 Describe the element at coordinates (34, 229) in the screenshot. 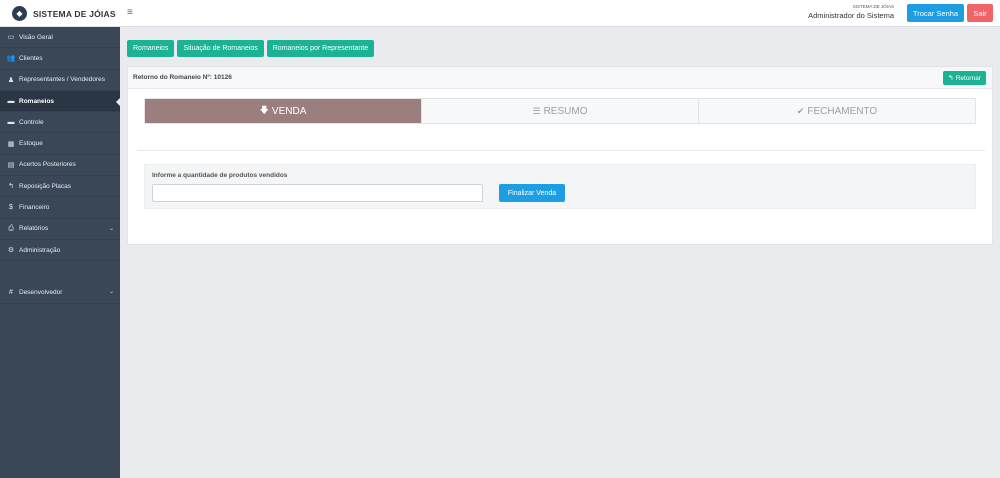

I see `sidebar-item-label: Relatórios` at that location.